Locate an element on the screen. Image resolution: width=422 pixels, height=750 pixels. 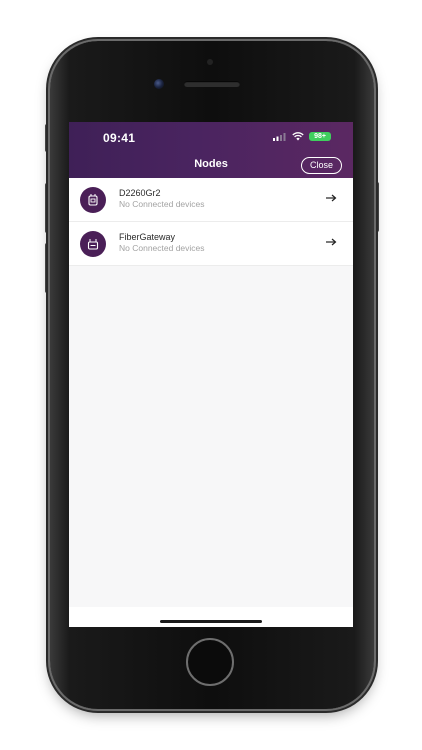
router-icon is located at coordinates (93, 200).